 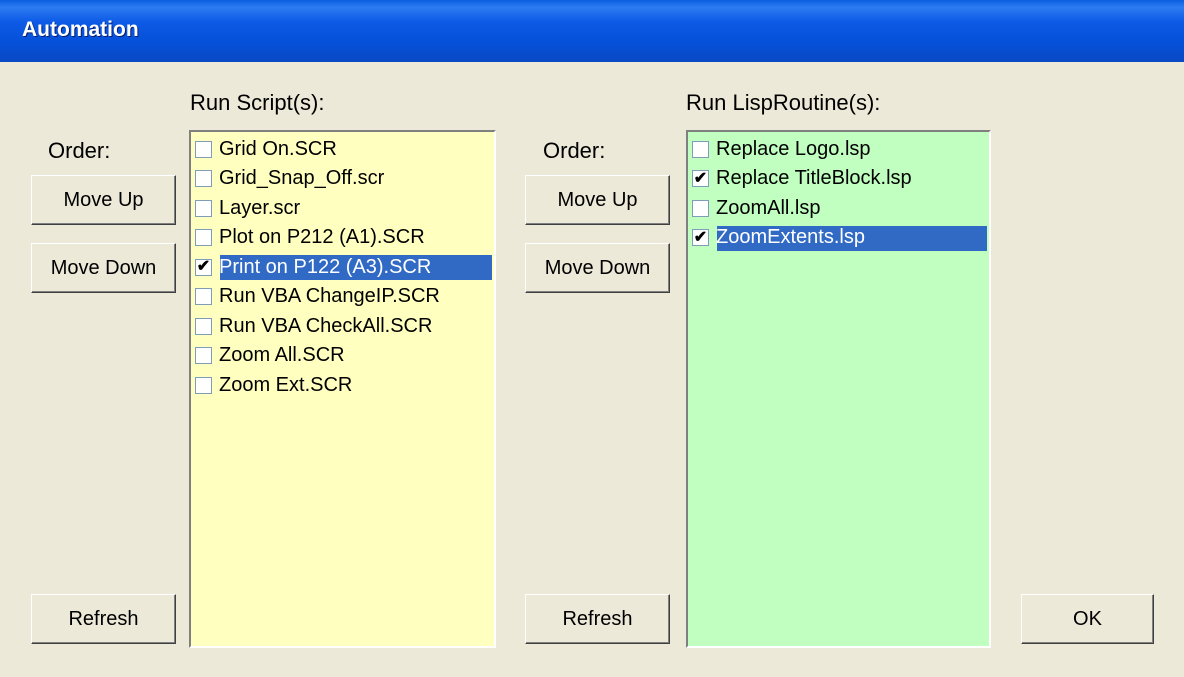 What do you see at coordinates (286, 384) in the screenshot?
I see `list-item-label: Zoom Ext.SCR` at bounding box center [286, 384].